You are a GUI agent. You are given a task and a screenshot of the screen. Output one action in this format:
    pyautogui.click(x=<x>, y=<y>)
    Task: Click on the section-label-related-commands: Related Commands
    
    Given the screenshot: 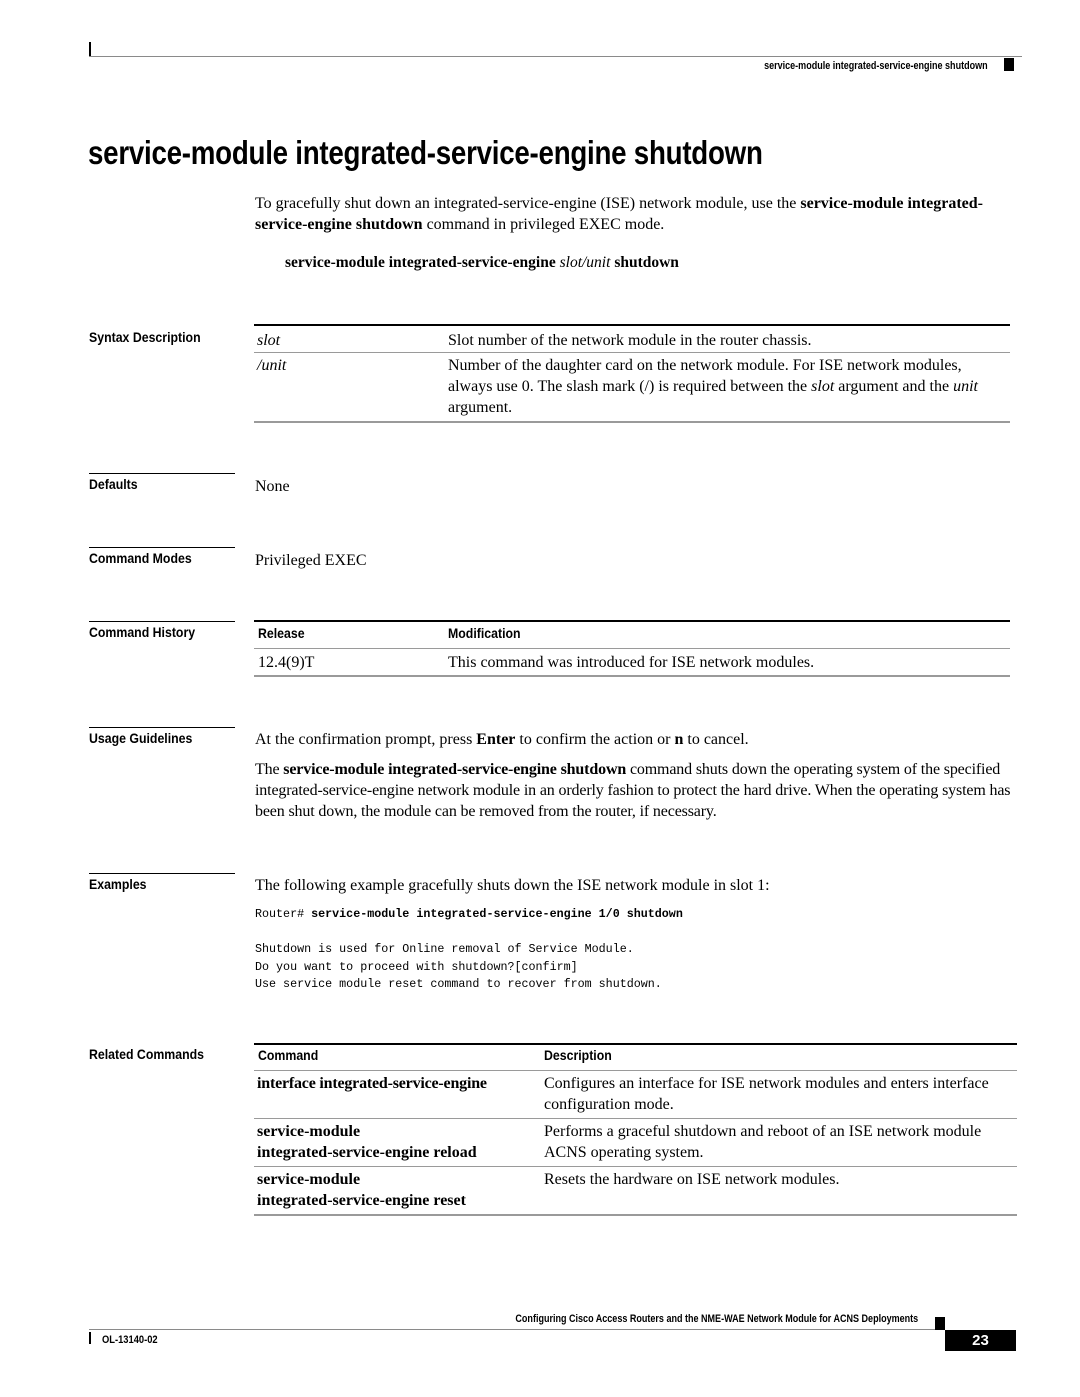 What is the action you would take?
    pyautogui.click(x=147, y=1054)
    